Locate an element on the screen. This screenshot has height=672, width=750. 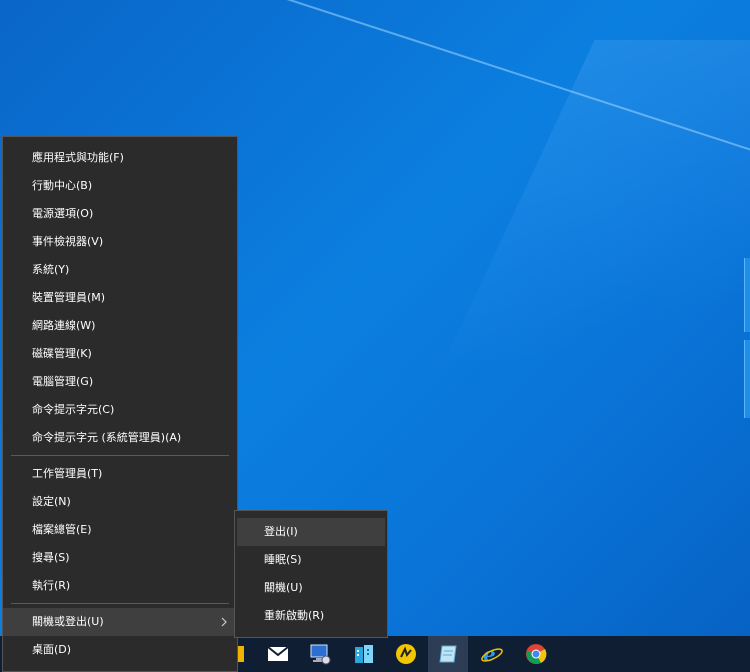
yellow-circle-app-icon is located at coordinates (406, 654).